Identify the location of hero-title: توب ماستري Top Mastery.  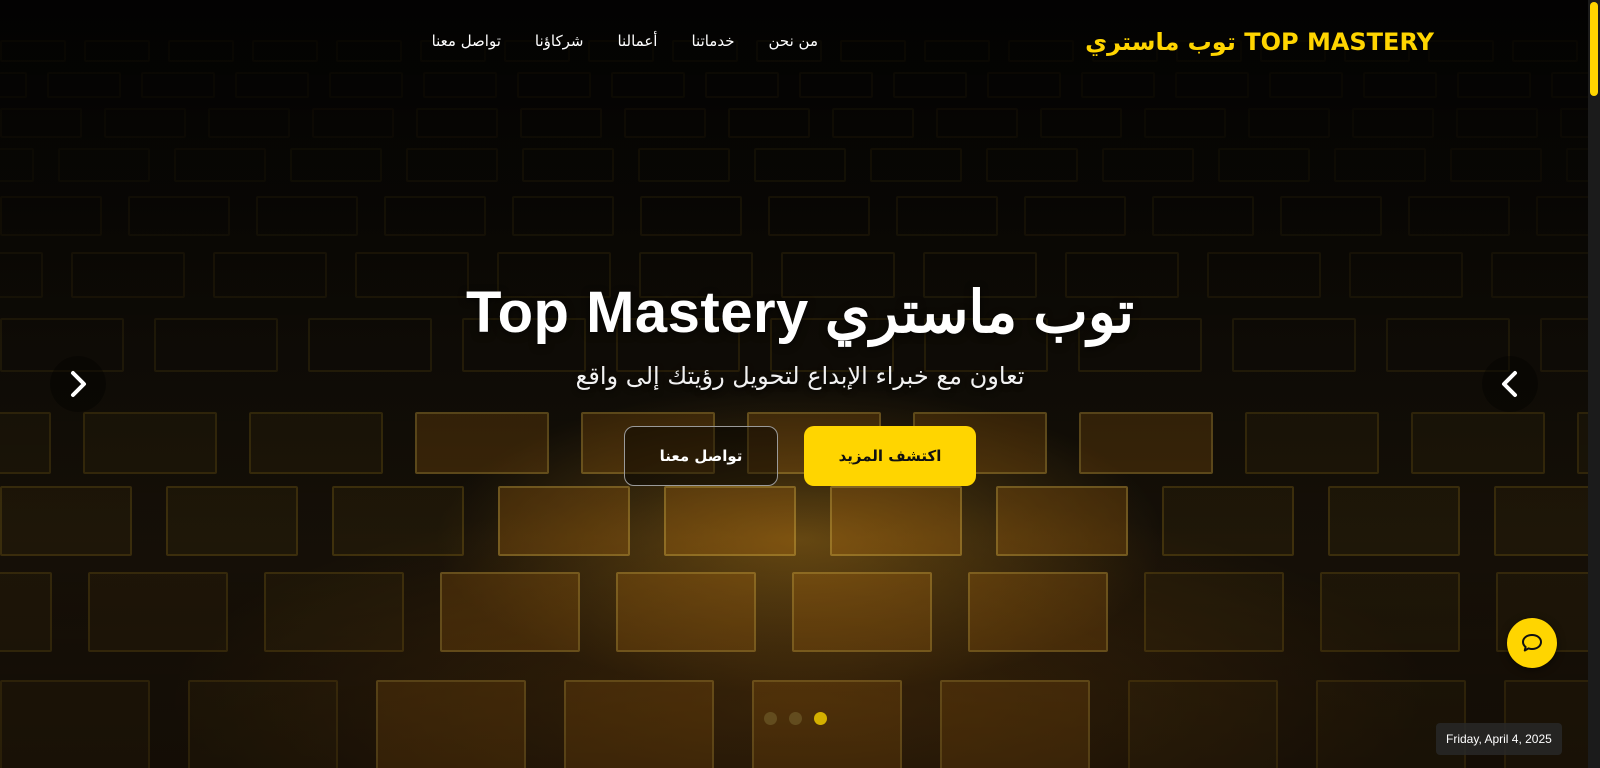
(799, 312).